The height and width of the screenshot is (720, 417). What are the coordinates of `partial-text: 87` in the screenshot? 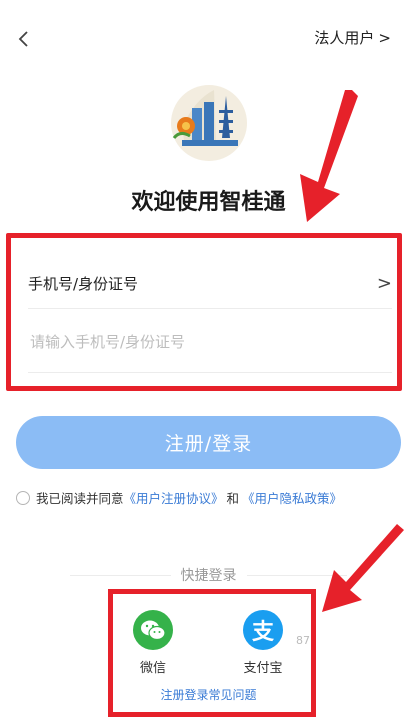 It's located at (303, 640).